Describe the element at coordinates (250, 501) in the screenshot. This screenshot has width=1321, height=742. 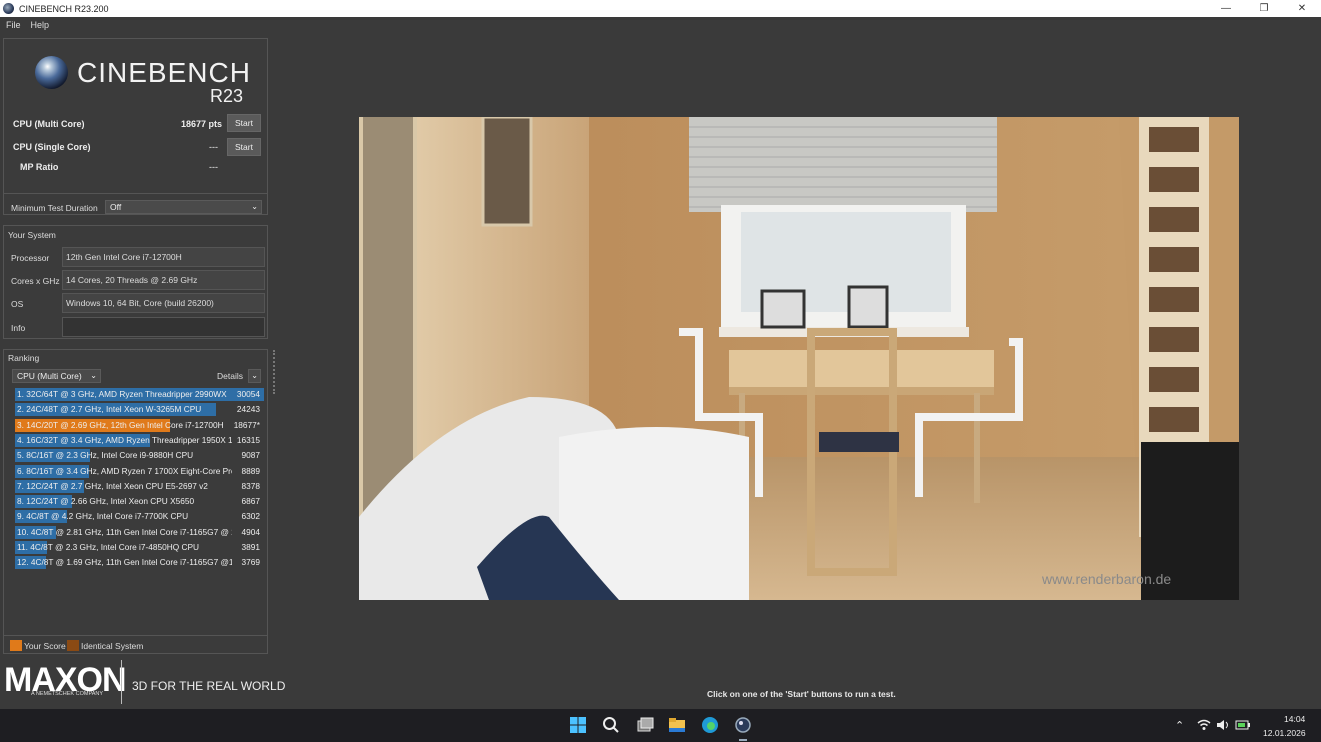
I see `ranking-score-value: 6867` at that location.